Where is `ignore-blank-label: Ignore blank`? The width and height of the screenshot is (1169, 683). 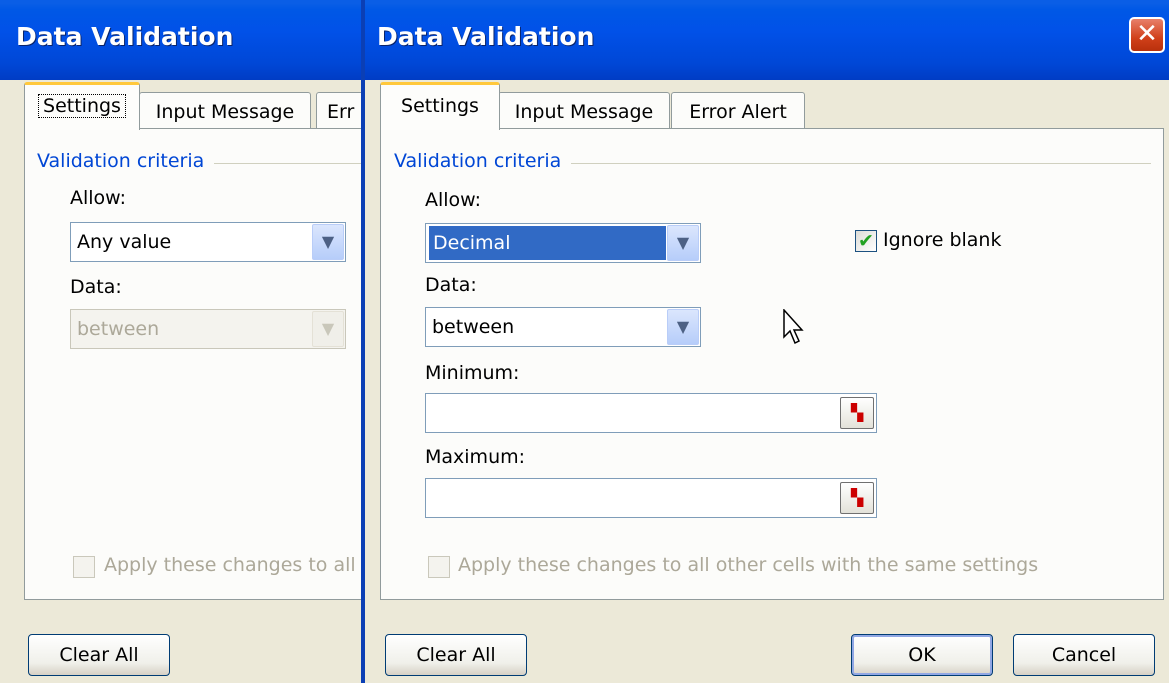
ignore-blank-label: Ignore blank is located at coordinates (942, 240).